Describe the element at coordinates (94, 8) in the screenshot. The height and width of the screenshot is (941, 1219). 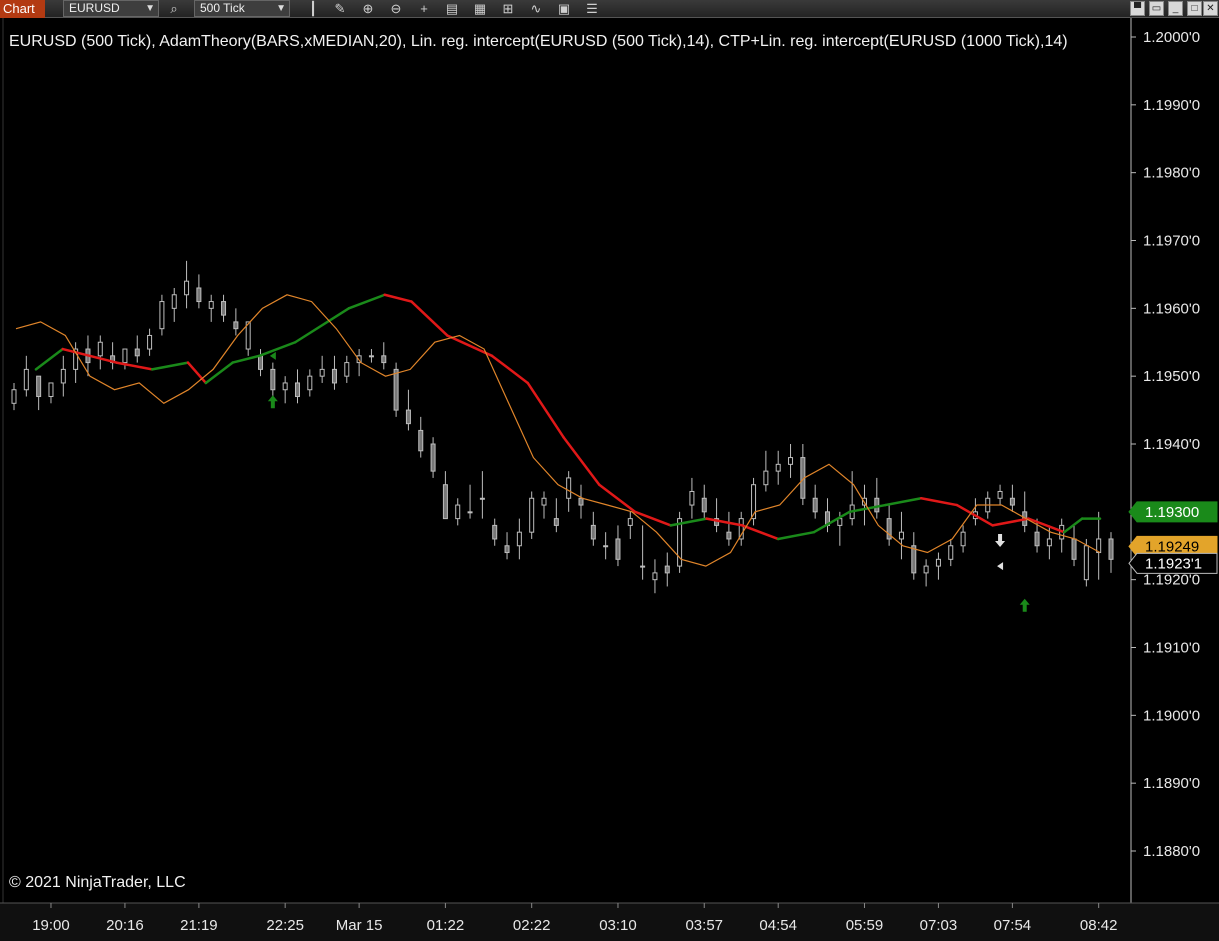
I see `instrument-value: EURUSD` at that location.